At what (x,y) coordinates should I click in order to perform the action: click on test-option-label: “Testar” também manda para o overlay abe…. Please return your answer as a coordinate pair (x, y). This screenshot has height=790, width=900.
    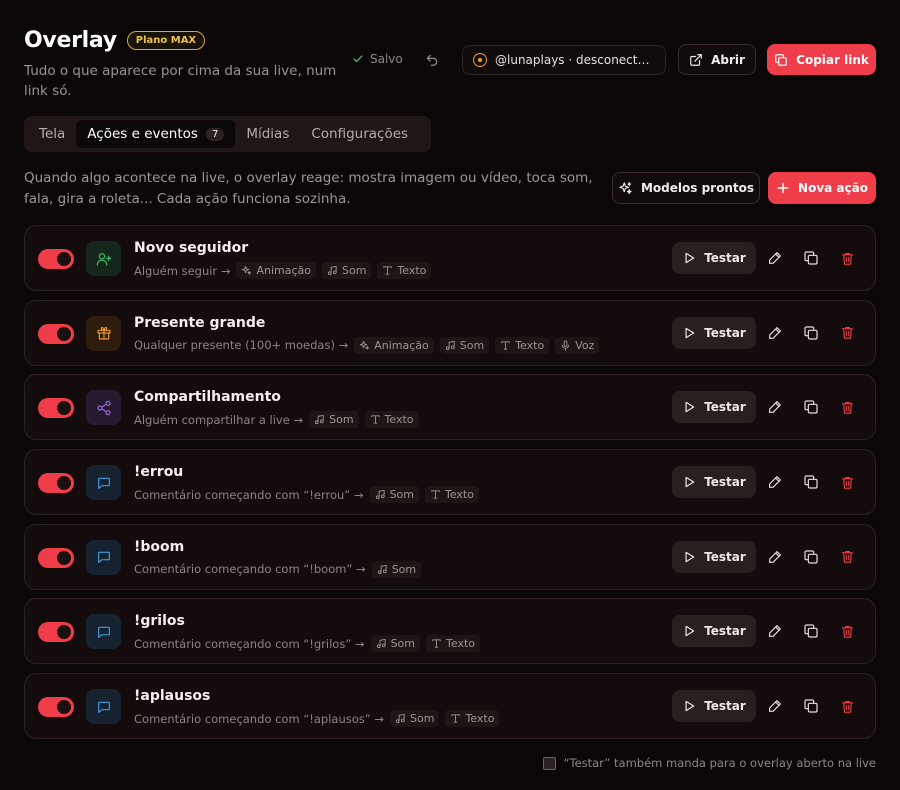
    Looking at the image, I should click on (719, 763).